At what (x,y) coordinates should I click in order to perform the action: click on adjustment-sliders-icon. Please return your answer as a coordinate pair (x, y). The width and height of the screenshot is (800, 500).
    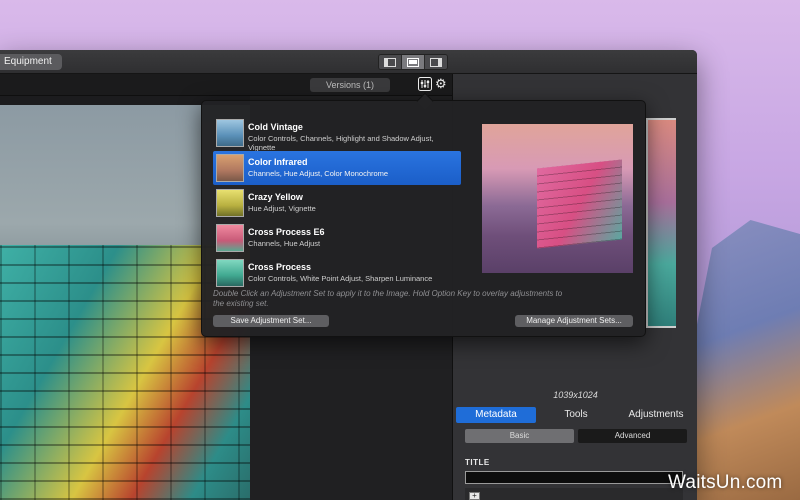
    Looking at the image, I should click on (425, 84).